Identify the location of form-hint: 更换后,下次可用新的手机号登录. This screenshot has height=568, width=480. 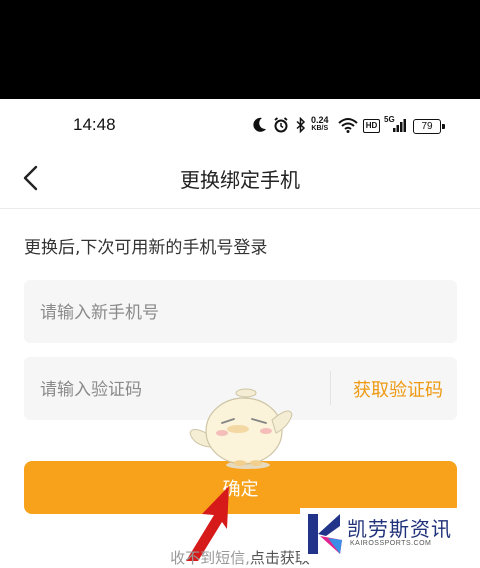
(146, 248).